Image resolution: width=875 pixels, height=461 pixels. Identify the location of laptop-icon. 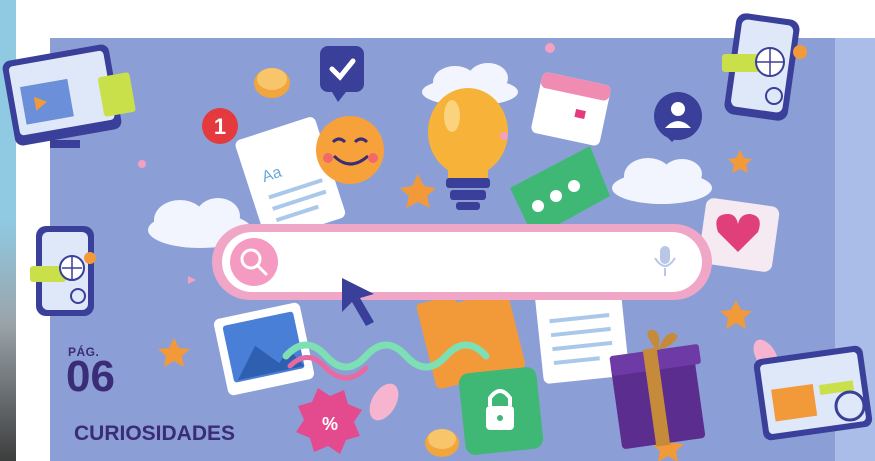
(813, 393).